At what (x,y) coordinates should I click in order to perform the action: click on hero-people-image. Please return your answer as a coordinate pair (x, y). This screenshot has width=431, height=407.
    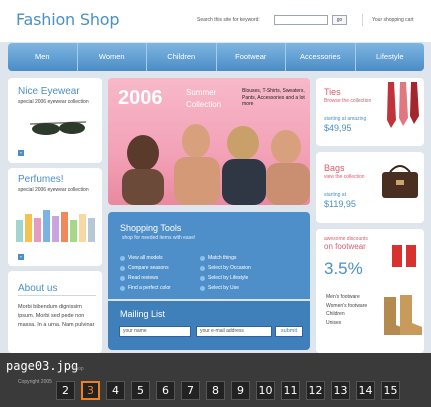
    Looking at the image, I should click on (216, 164).